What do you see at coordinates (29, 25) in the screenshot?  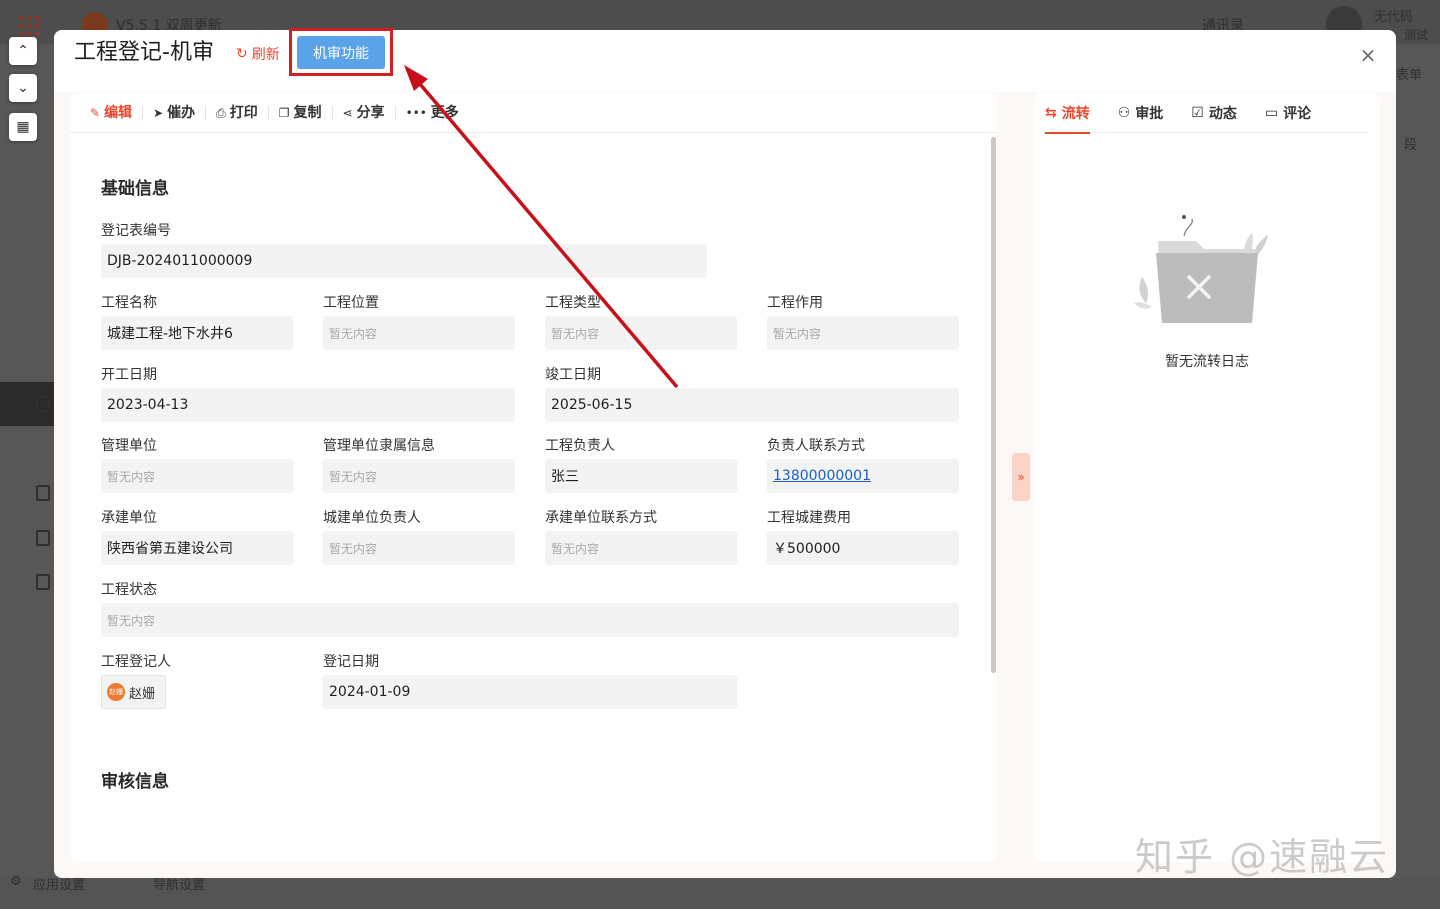 I see `app-grid-icon` at bounding box center [29, 25].